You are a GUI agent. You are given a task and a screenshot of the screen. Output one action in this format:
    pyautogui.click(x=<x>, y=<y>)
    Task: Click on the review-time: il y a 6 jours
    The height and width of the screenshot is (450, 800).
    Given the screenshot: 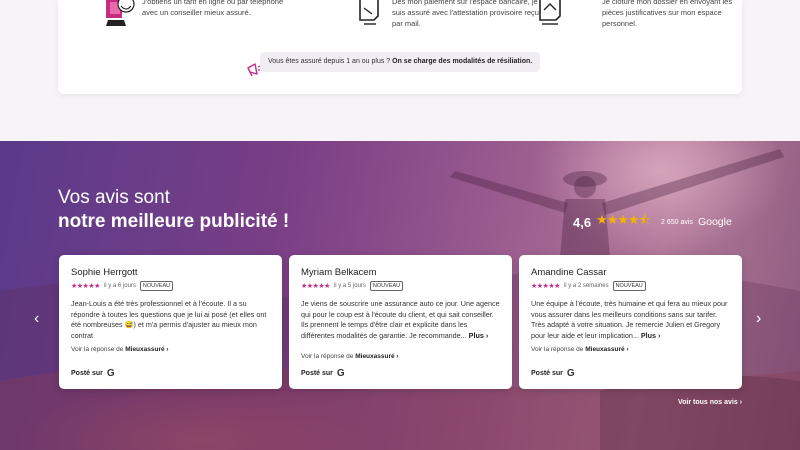 What is the action you would take?
    pyautogui.click(x=119, y=286)
    